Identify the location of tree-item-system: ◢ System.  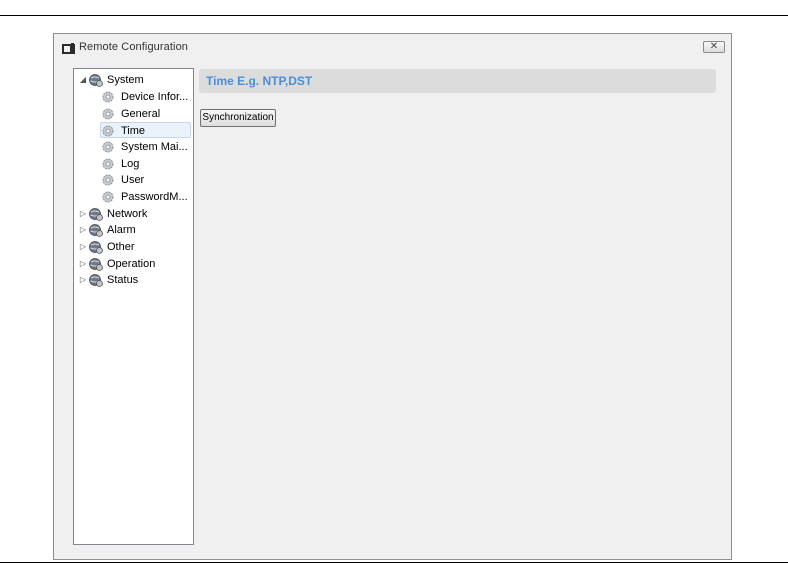
(134, 80).